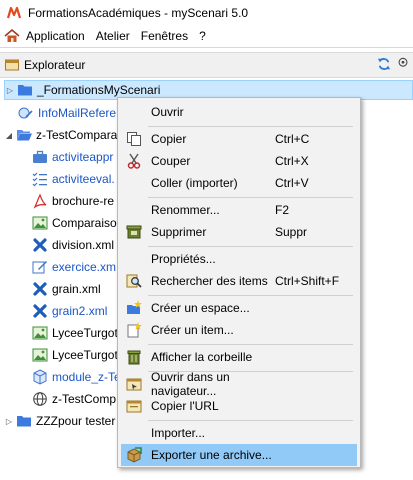 The width and height of the screenshot is (413, 480). Describe the element at coordinates (113, 36) in the screenshot. I see `menu-atelier: Atelier` at that location.